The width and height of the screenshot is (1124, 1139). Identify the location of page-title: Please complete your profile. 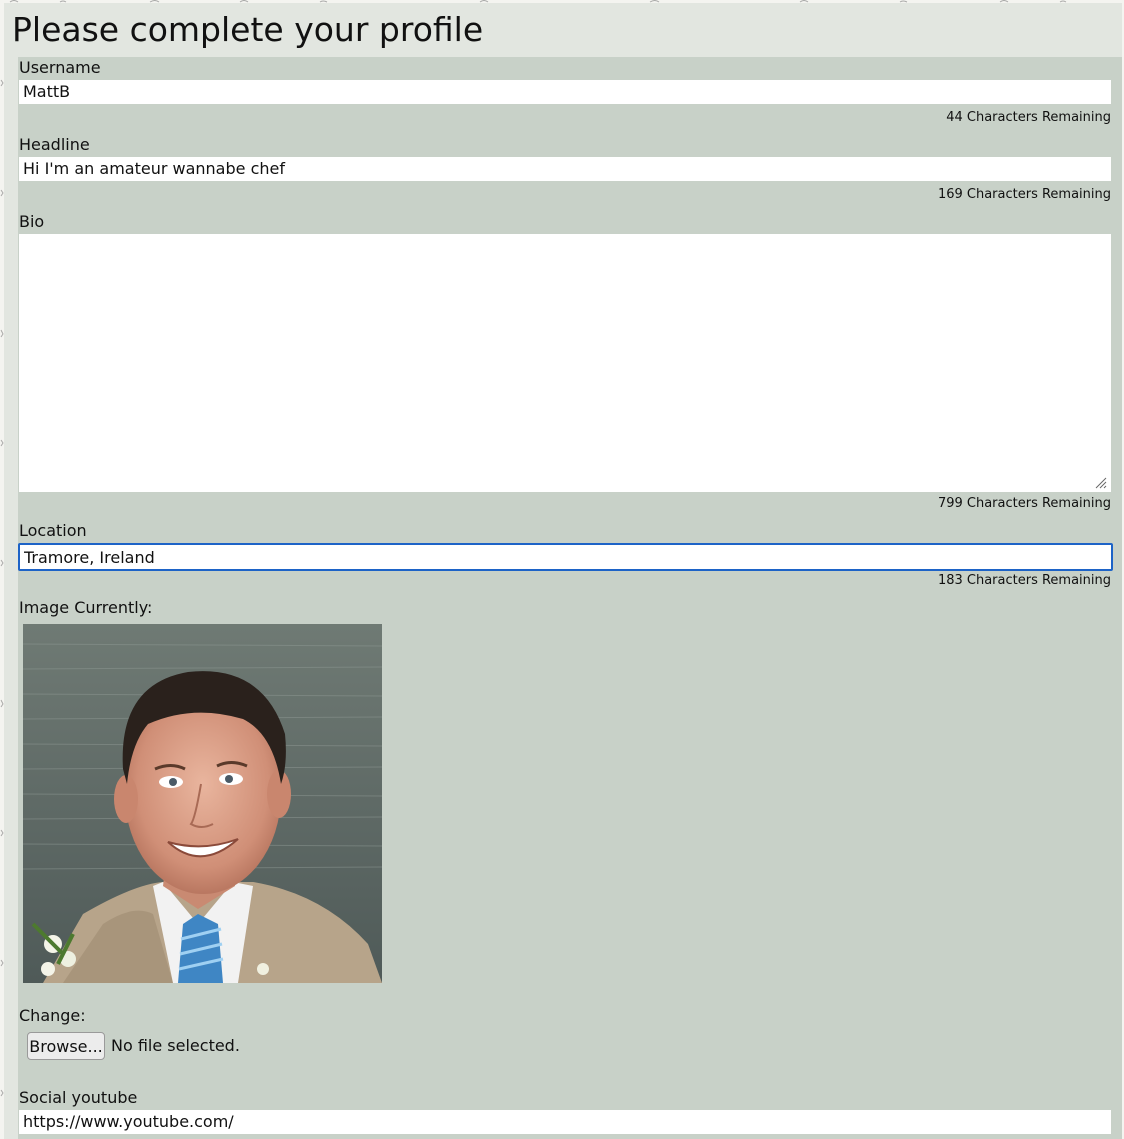
(248, 29).